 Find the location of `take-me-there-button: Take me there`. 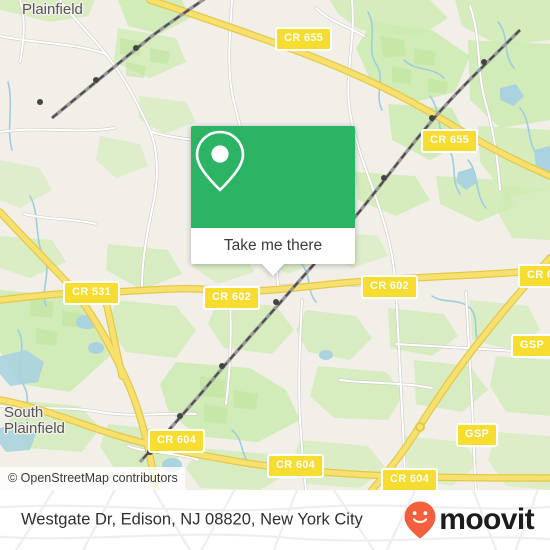

take-me-there-button: Take me there is located at coordinates (273, 246).